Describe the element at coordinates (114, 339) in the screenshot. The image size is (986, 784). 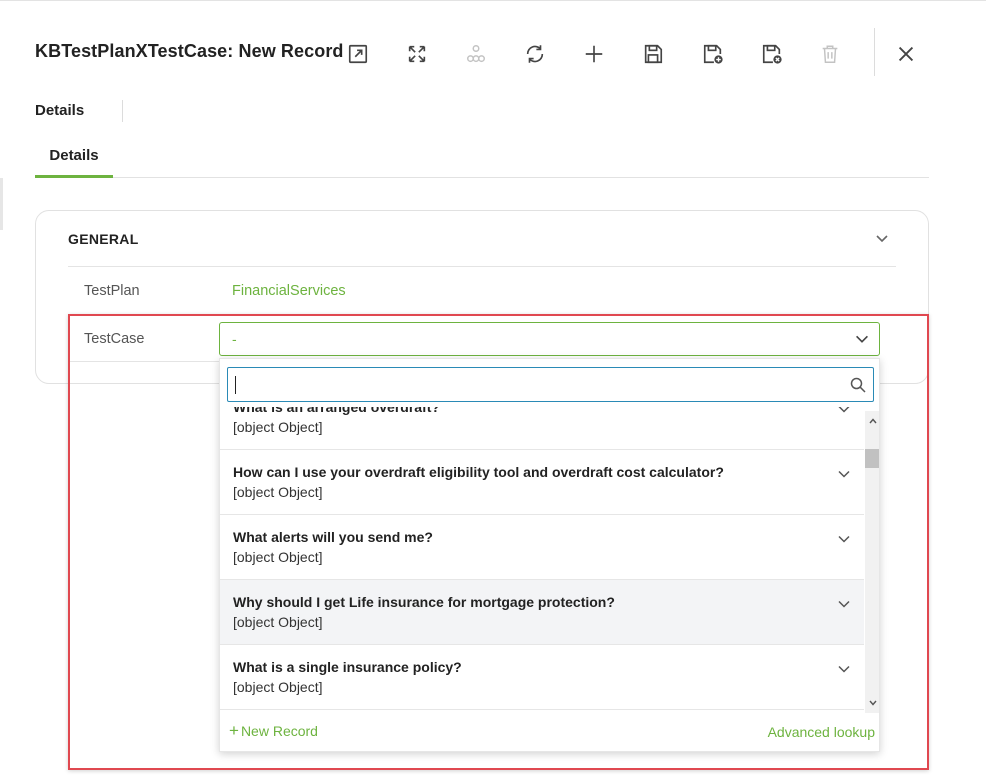
I see `testcase-label: TestCase` at that location.